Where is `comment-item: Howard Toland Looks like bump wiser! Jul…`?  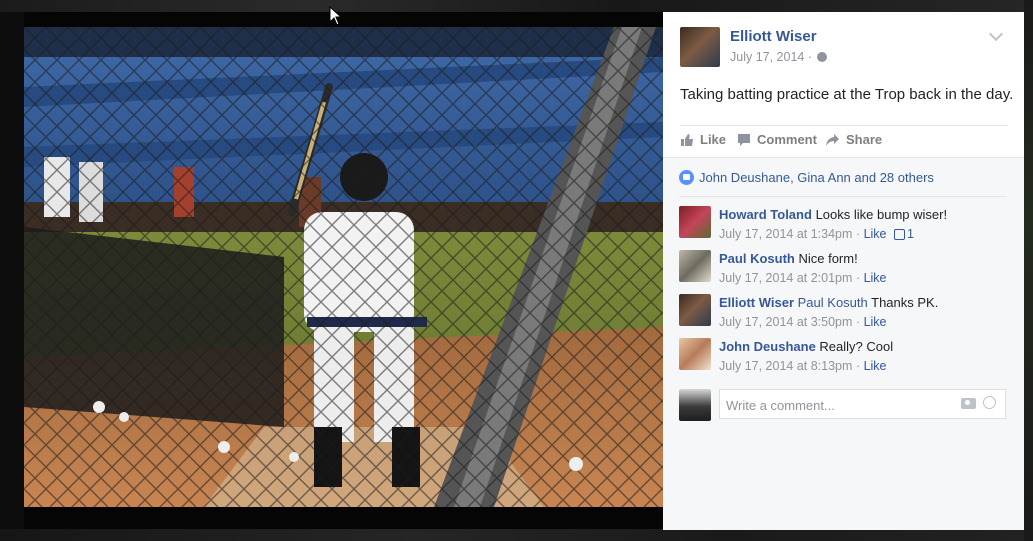 comment-item: Howard Toland Looks like bump wiser! Jul… is located at coordinates (844, 226).